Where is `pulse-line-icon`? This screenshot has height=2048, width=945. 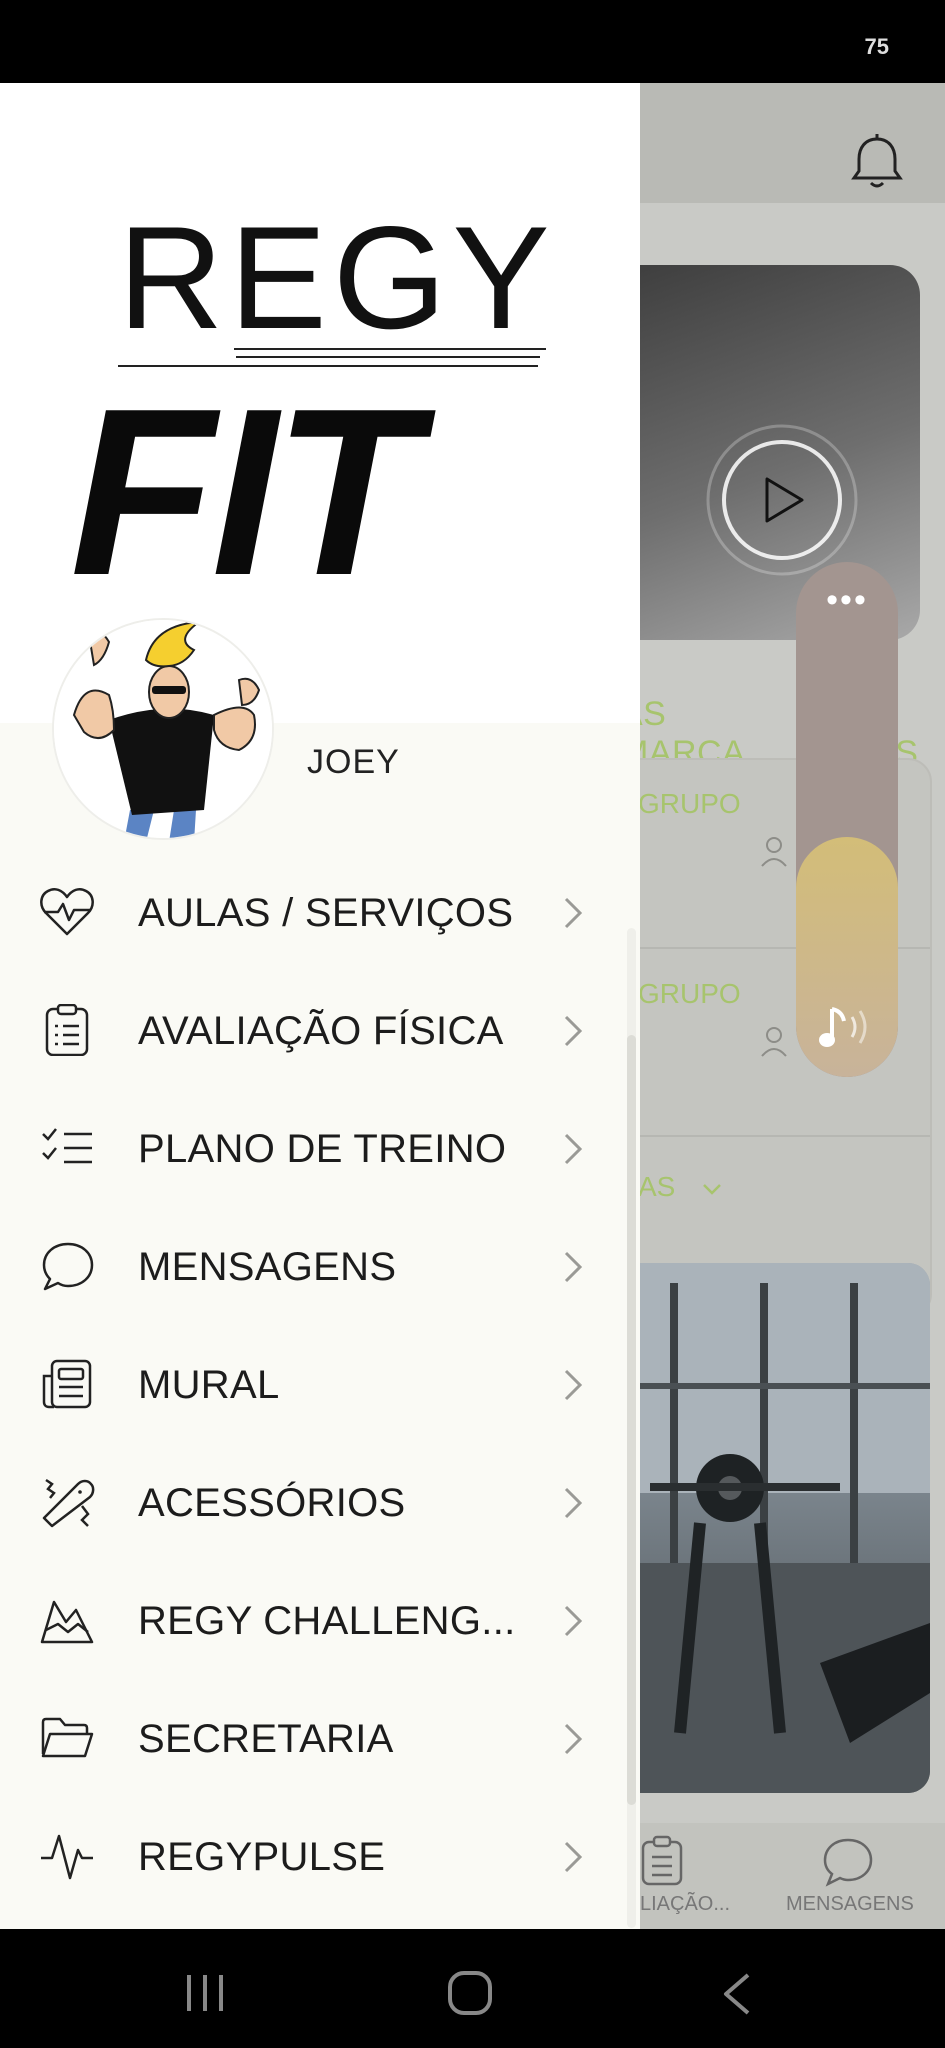 pulse-line-icon is located at coordinates (67, 1857).